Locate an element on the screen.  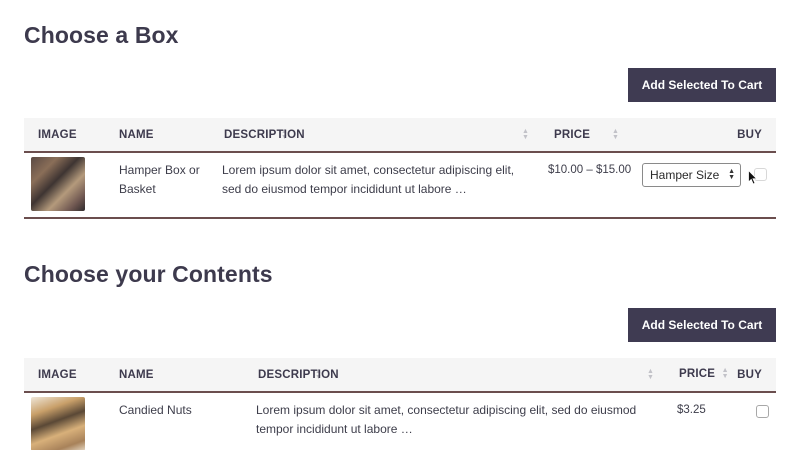
hamper-size-select: Hamper Size ▲ ▼ is located at coordinates (691, 175).